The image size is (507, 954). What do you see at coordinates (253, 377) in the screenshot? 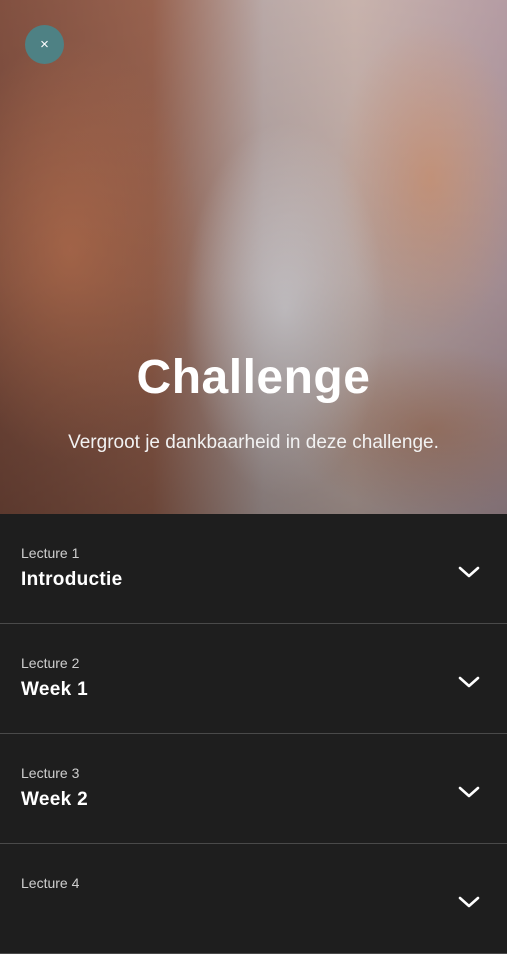
I see `page-title: Challenge` at bounding box center [253, 377].